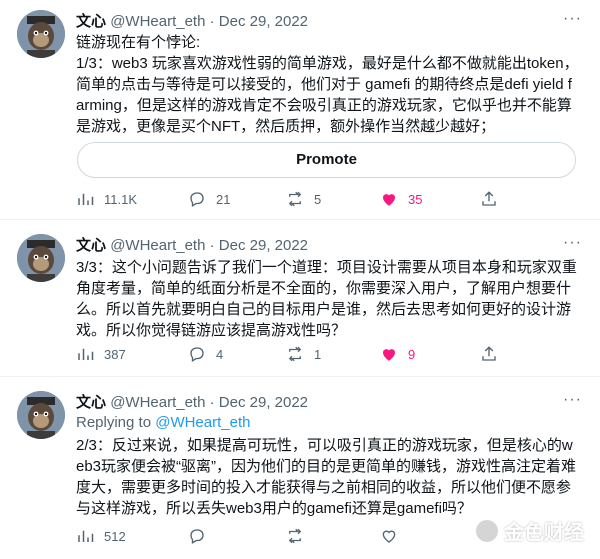 This screenshot has width=600, height=559. What do you see at coordinates (223, 199) in the screenshot?
I see `reply-count: 21` at bounding box center [223, 199].